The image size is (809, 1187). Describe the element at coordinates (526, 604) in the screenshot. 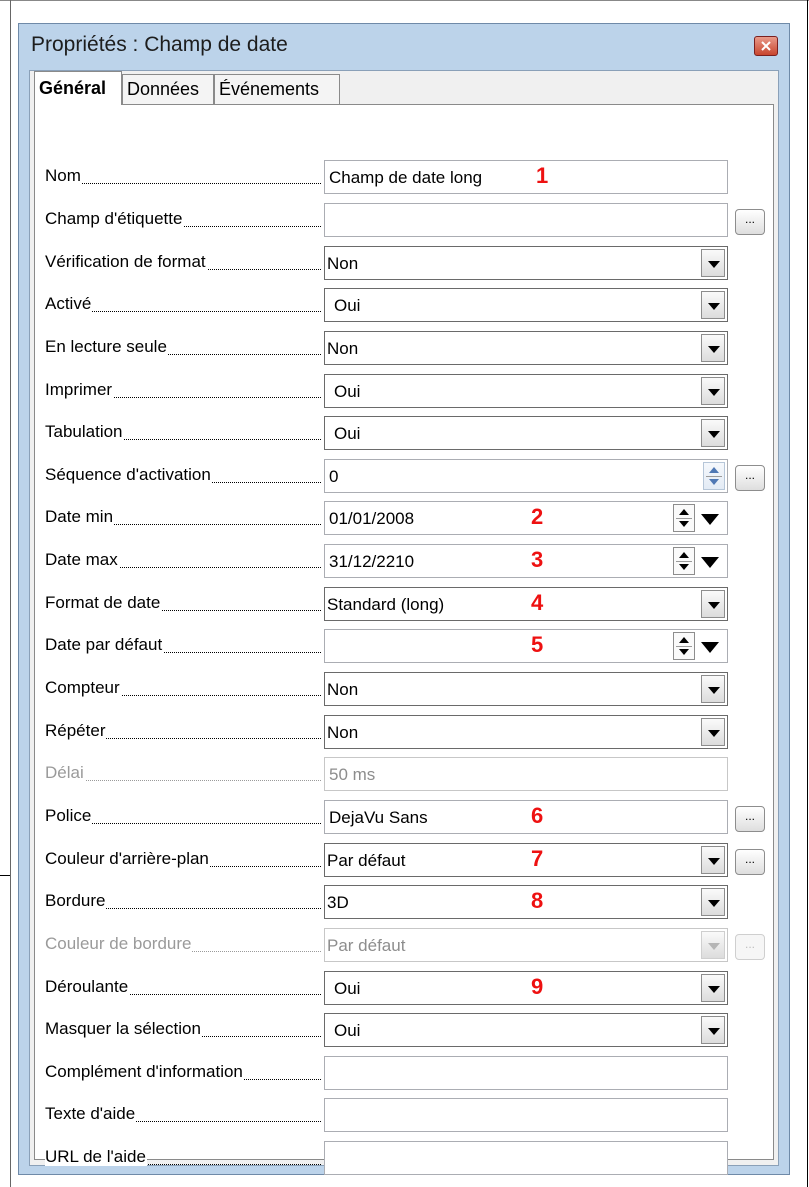

I see `property-field-format-de-date: Standard (long) 4` at that location.